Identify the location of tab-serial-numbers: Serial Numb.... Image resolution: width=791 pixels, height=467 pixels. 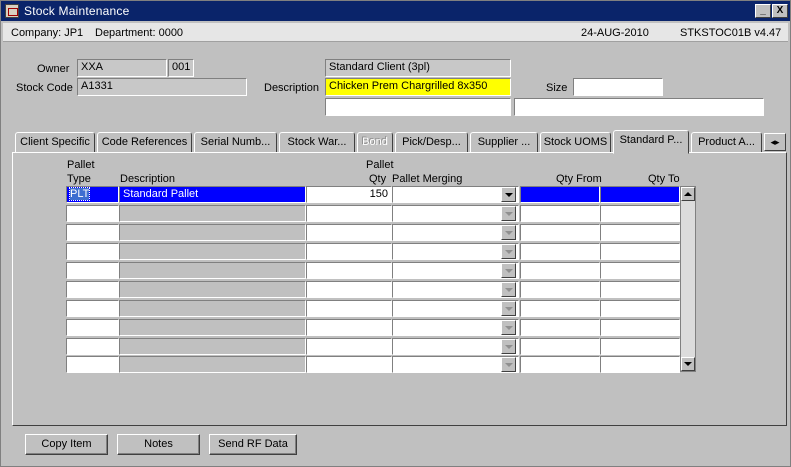
(235, 142).